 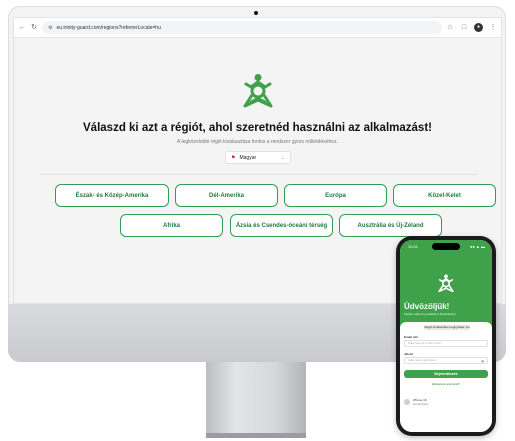 I want to click on language-value: Magyar, so click(x=248, y=157).